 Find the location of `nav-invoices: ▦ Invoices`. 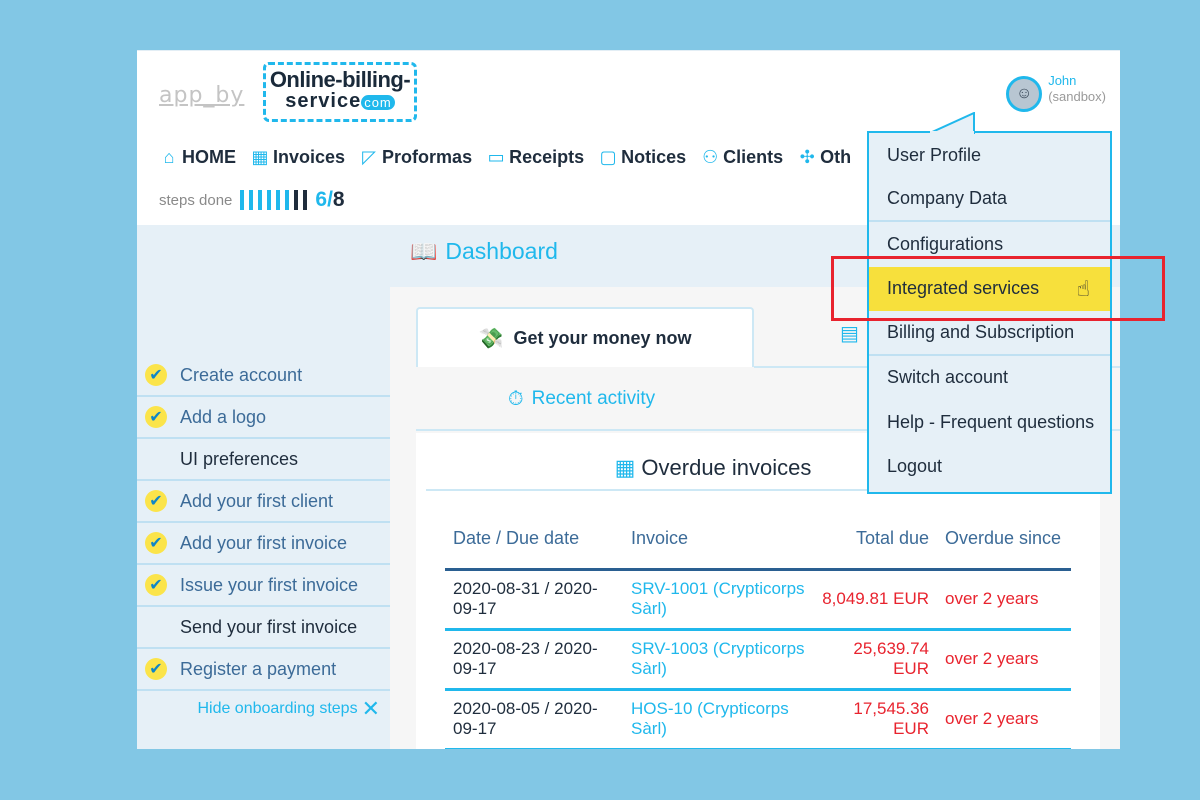

nav-invoices: ▦ Invoices is located at coordinates (297, 157).